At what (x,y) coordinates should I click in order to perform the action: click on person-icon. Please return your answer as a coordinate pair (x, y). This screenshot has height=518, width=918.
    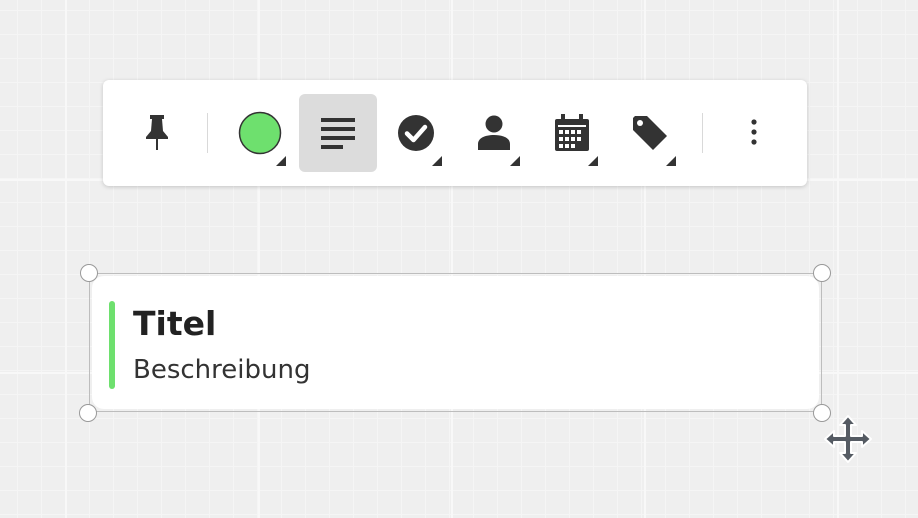
    Looking at the image, I should click on (494, 132).